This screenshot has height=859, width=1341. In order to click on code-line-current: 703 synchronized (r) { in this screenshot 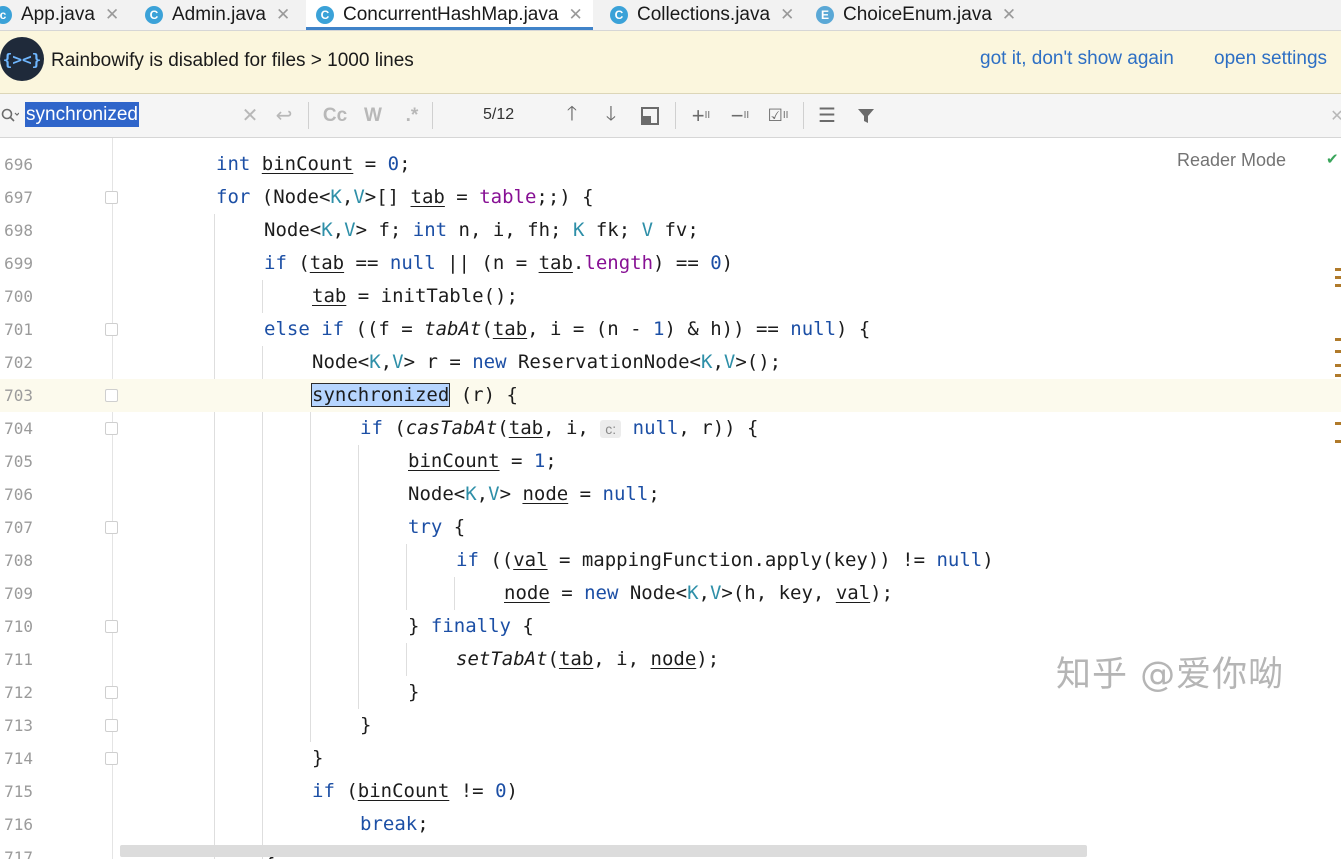, I will do `click(670, 395)`.